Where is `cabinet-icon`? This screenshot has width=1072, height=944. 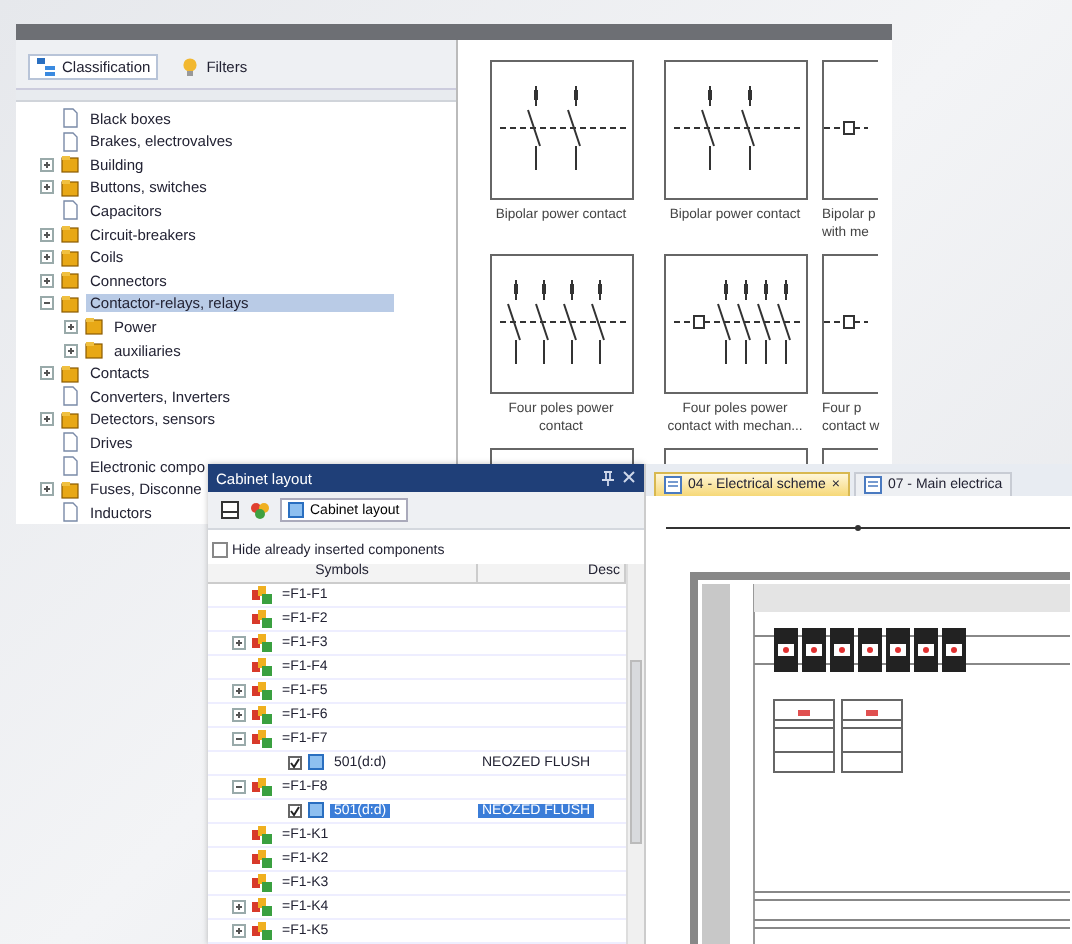 cabinet-icon is located at coordinates (296, 510).